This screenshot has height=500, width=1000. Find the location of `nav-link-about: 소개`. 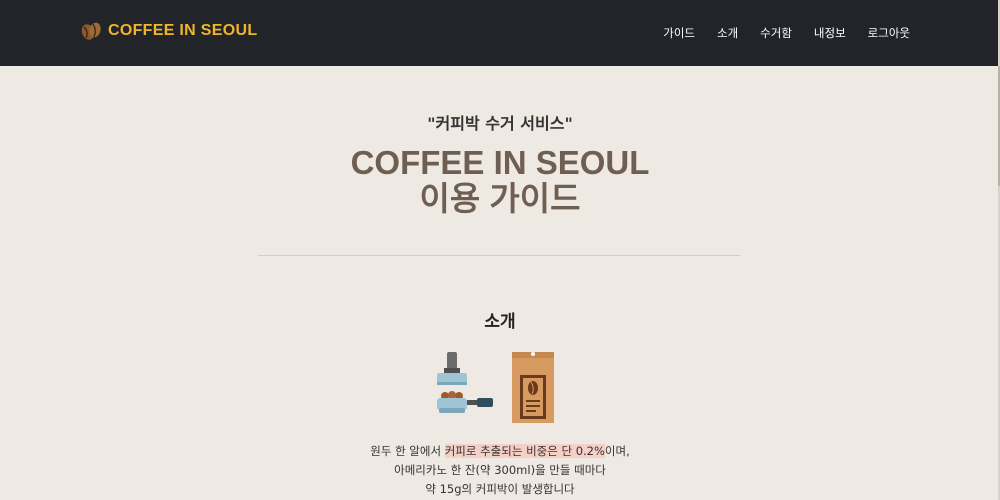

nav-link-about: 소개 is located at coordinates (727, 33).